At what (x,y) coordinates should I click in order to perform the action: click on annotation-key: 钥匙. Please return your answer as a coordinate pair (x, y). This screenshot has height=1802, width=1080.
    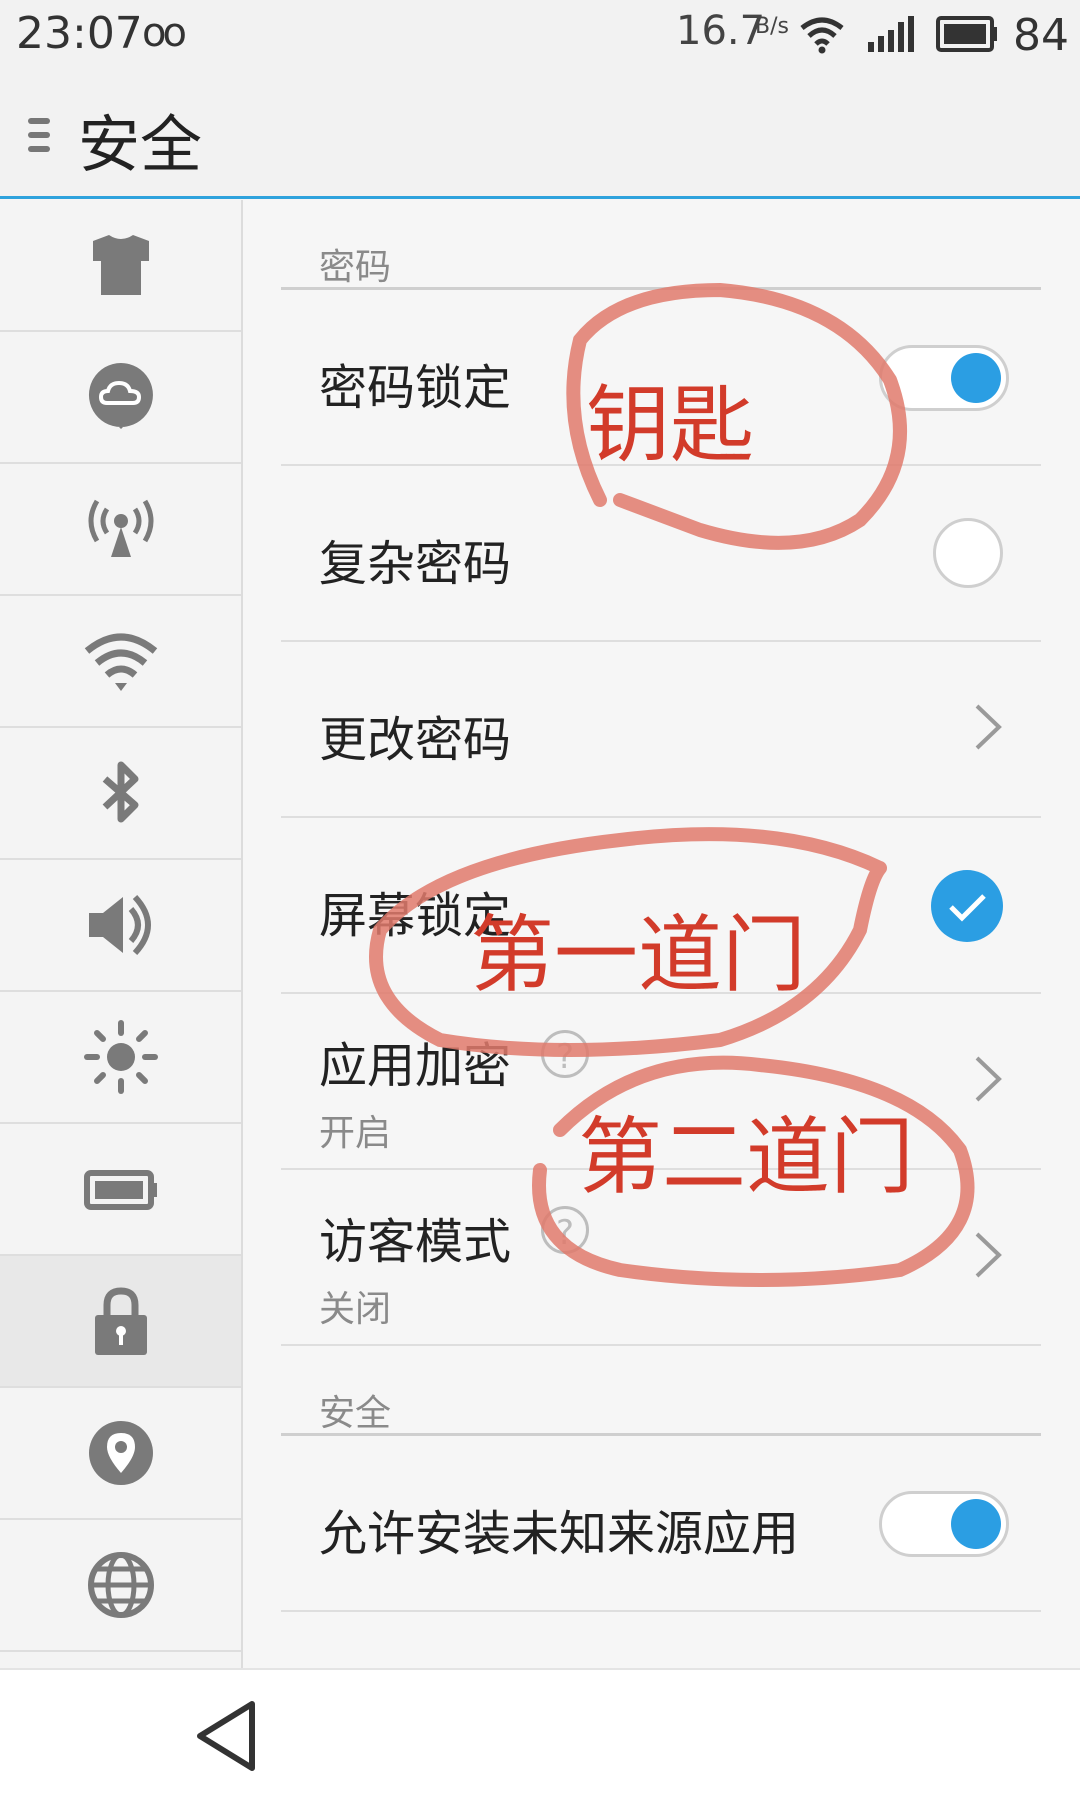
    Looking at the image, I should click on (670, 425).